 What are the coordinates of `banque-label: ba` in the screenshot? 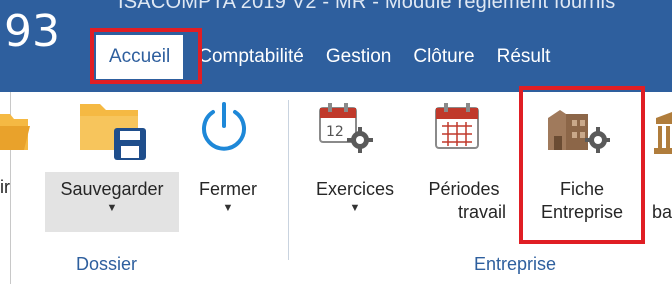 It's located at (662, 212).